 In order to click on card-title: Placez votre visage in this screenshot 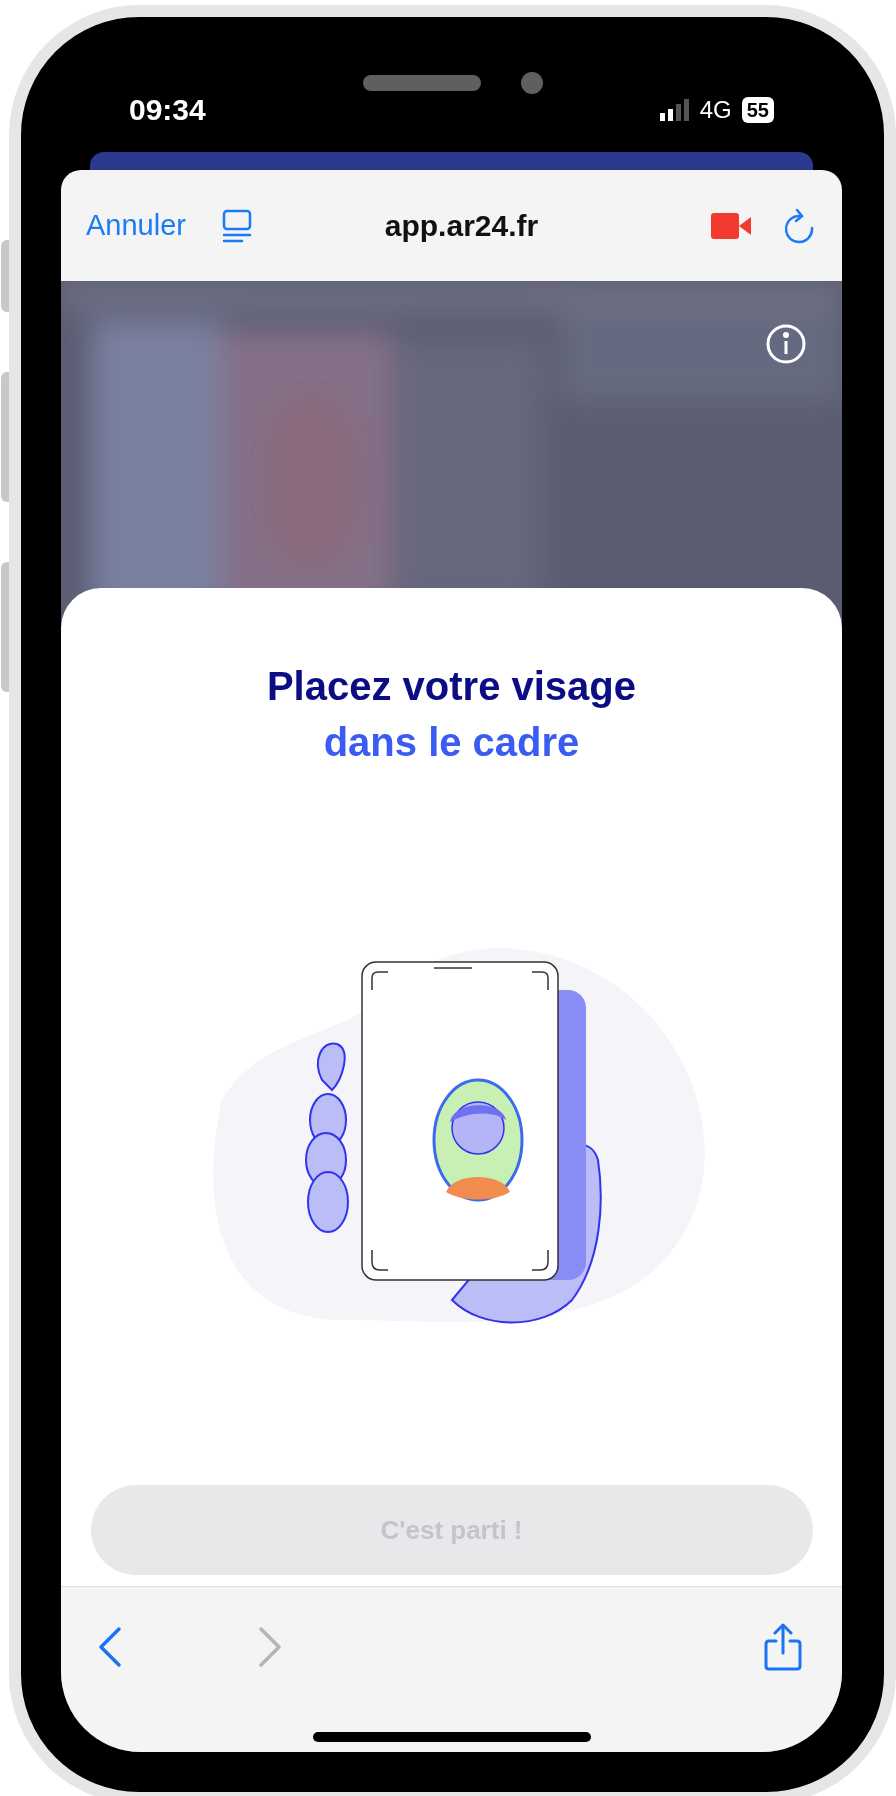, I will do `click(451, 686)`.